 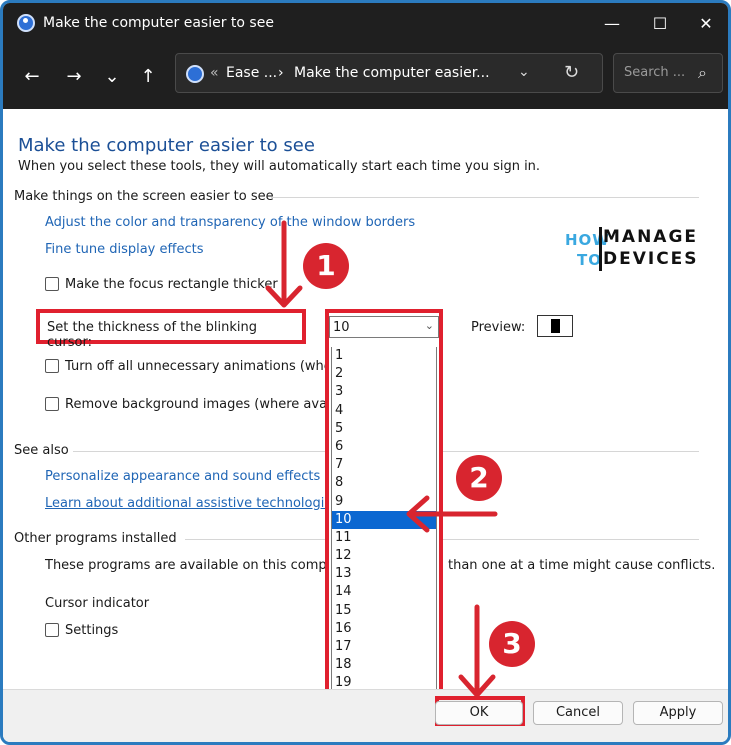 What do you see at coordinates (479, 478) in the screenshot?
I see `step-marker-2: 2` at bounding box center [479, 478].